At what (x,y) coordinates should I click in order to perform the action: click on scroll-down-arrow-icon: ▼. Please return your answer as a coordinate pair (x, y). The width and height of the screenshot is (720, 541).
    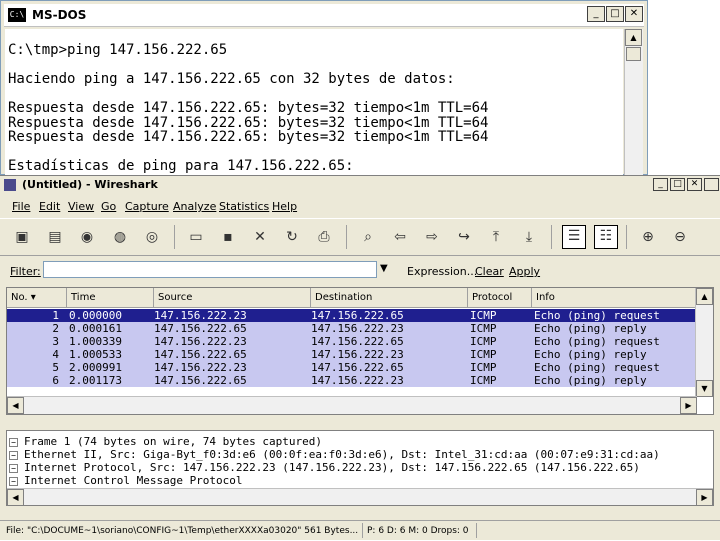
    Looking at the image, I should click on (704, 388).